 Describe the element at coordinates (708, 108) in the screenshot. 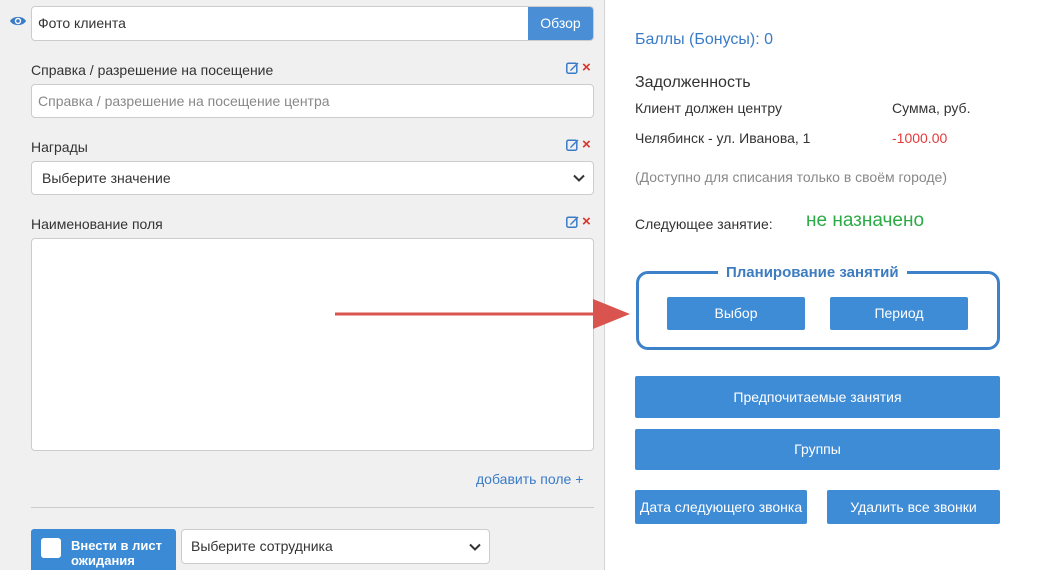

I see `debt-column-center: Клиент должен центру` at that location.